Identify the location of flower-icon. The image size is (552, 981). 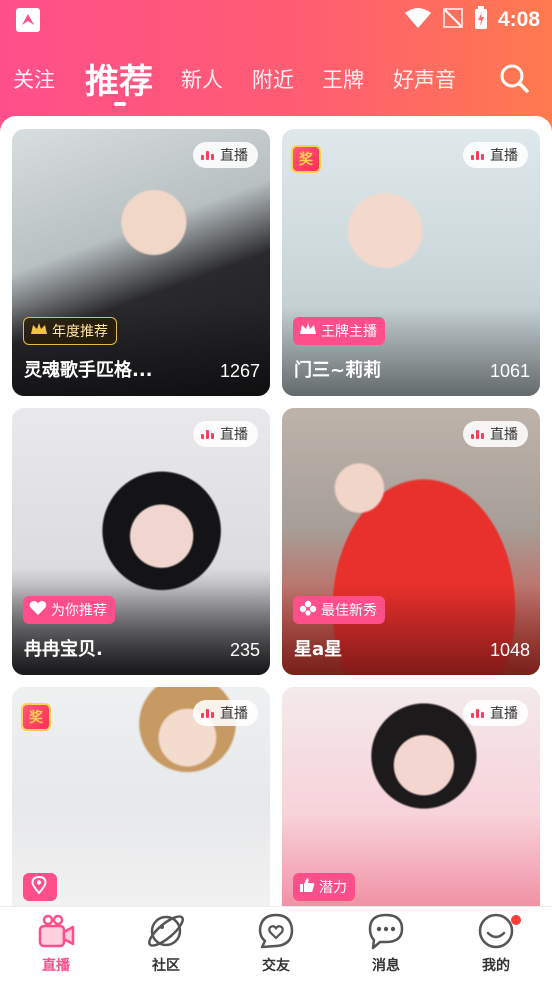
(308, 610).